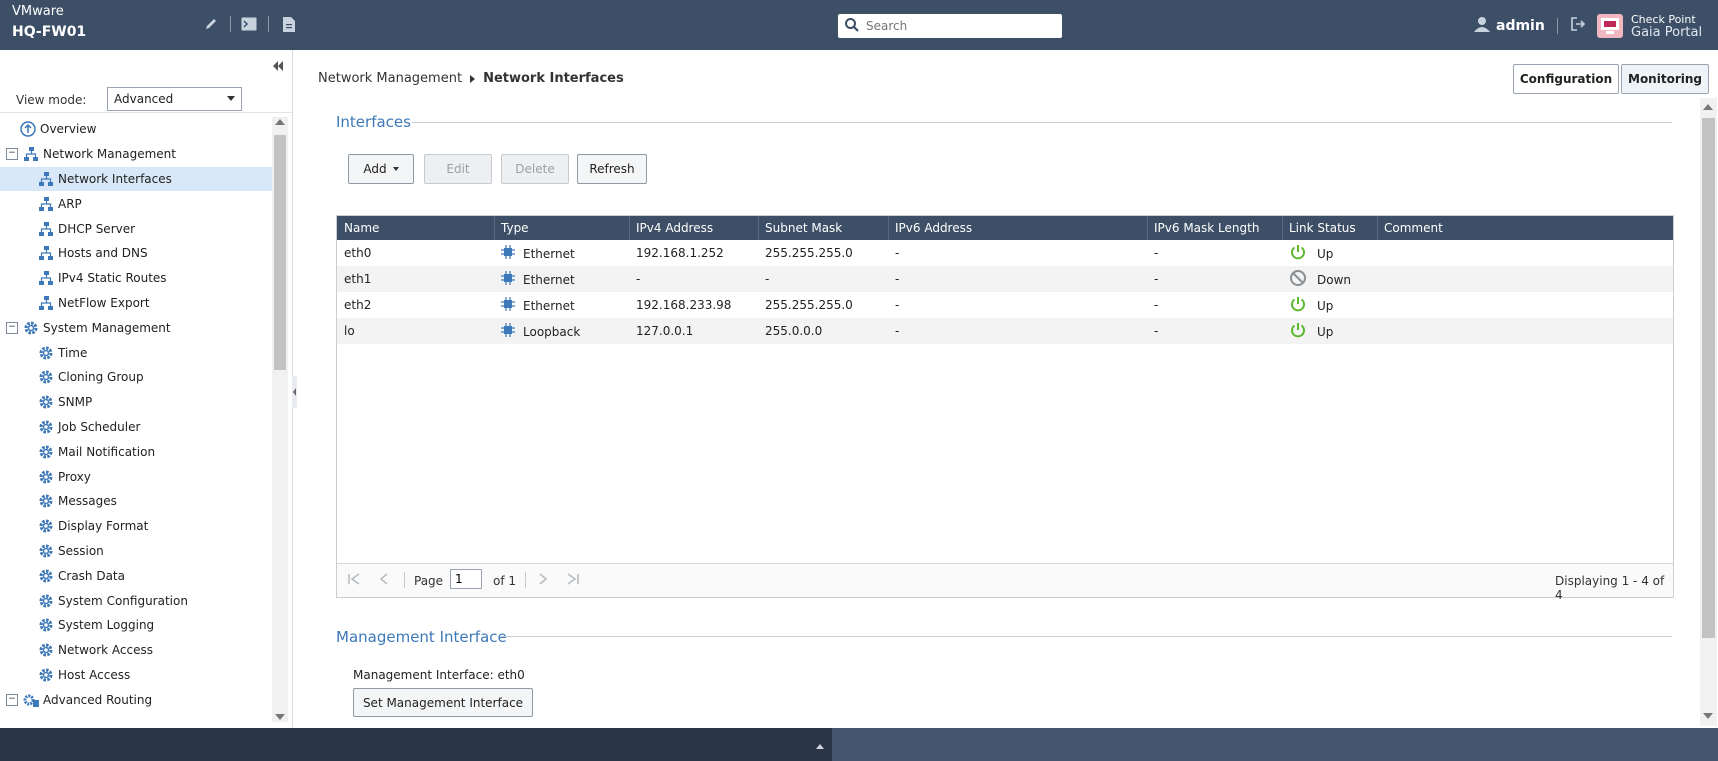  I want to click on sidebar-item-netflow-export: NetFlow Export, so click(136, 303).